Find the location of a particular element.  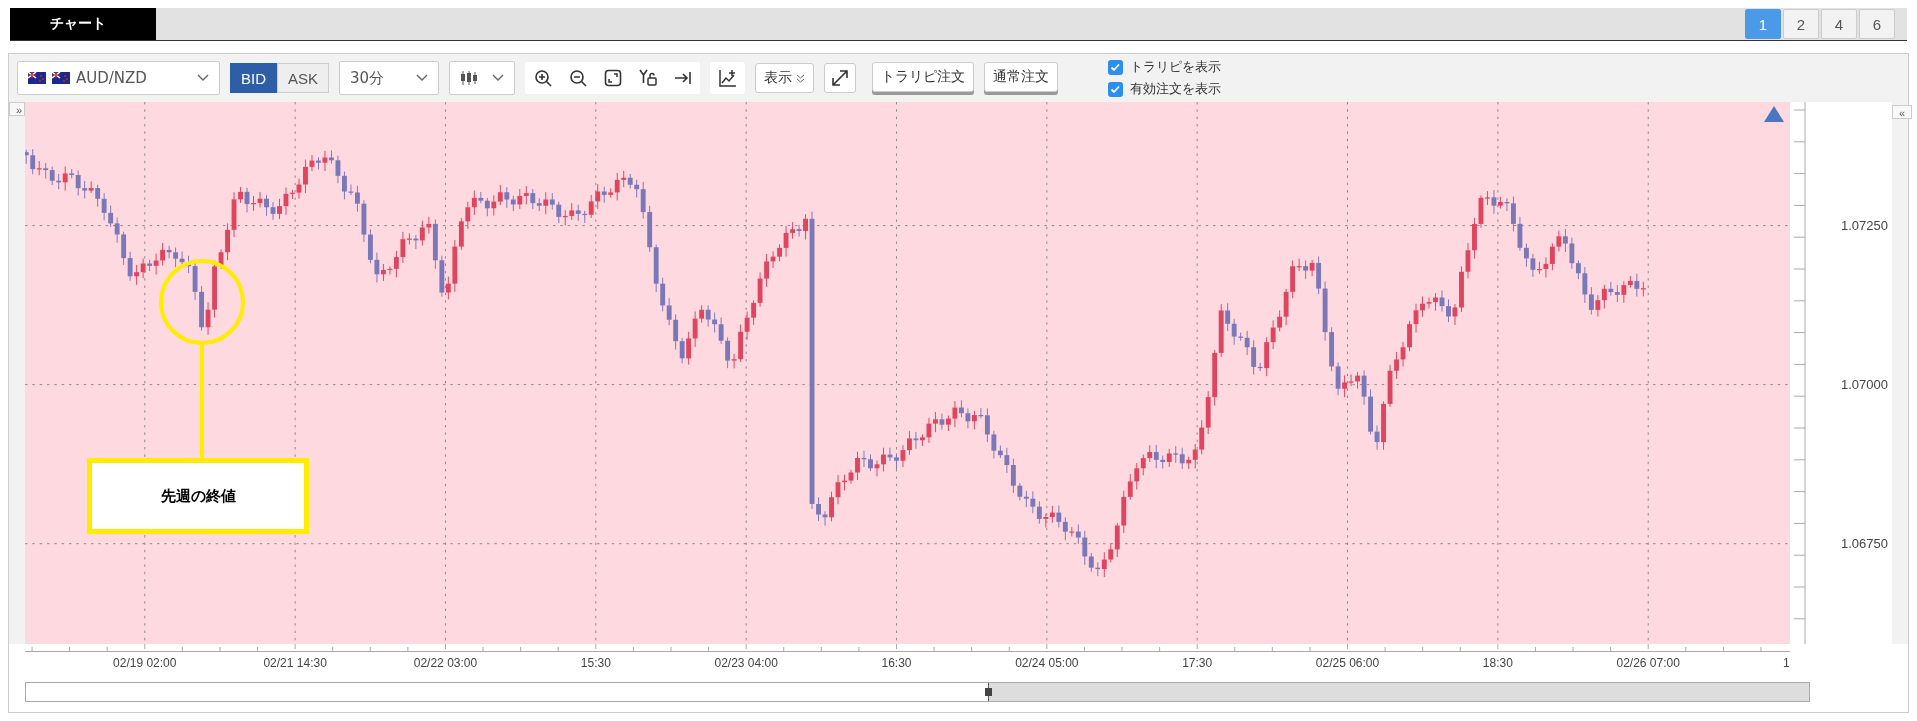

order-button: トラリピ注文 is located at coordinates (923, 76).